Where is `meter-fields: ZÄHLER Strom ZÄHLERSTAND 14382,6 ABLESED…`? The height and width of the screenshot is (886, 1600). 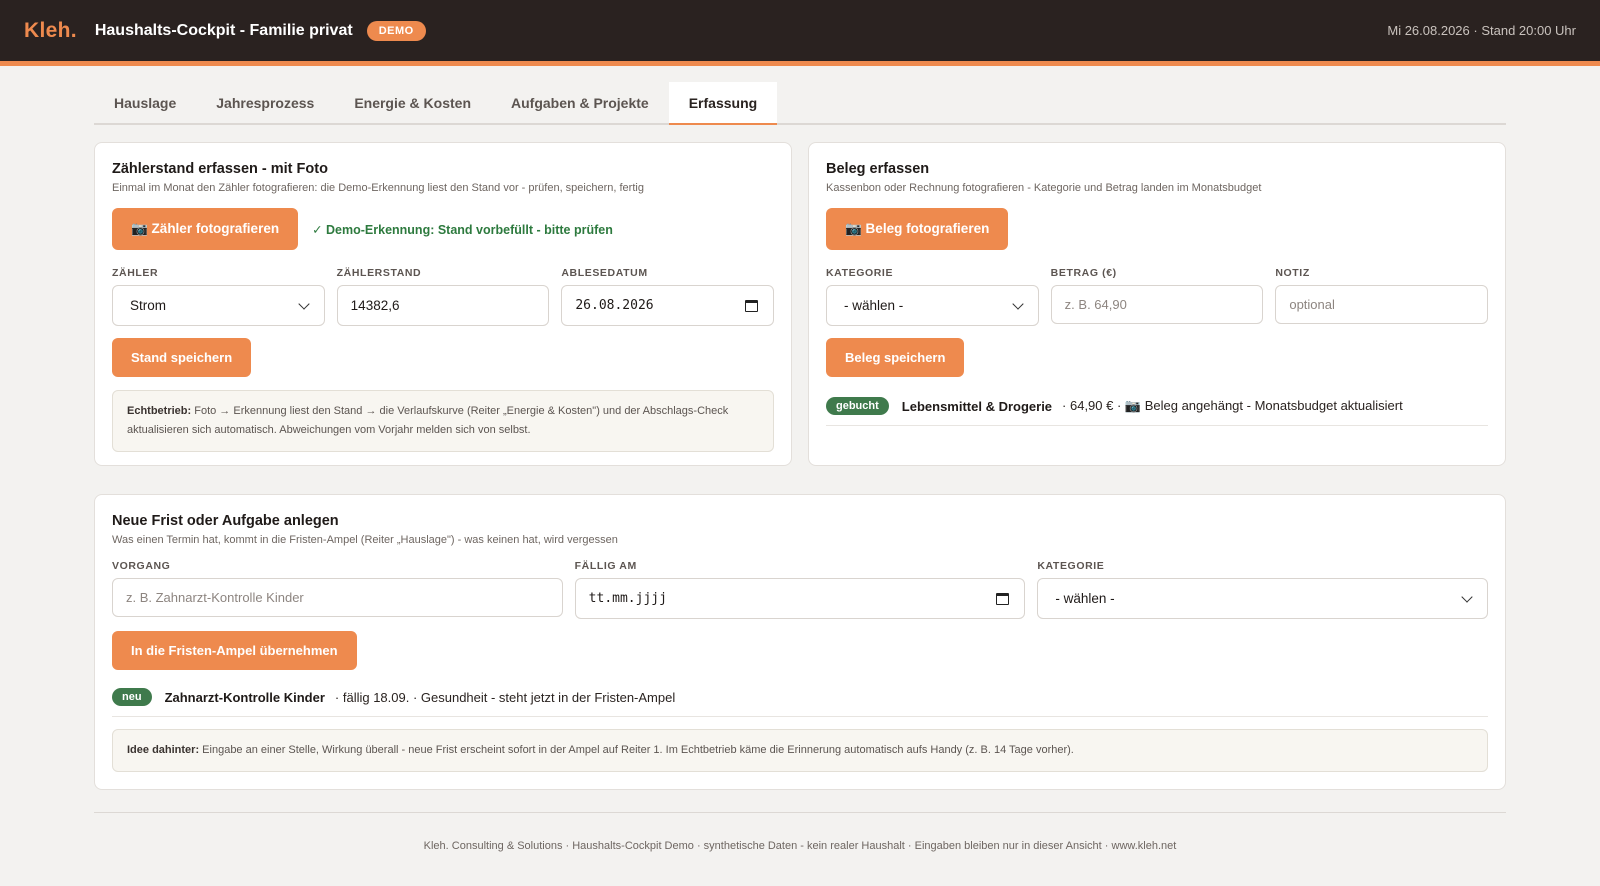
meter-fields: ZÄHLER Strom ZÄHLERSTAND 14382,6 ABLESED… is located at coordinates (443, 296).